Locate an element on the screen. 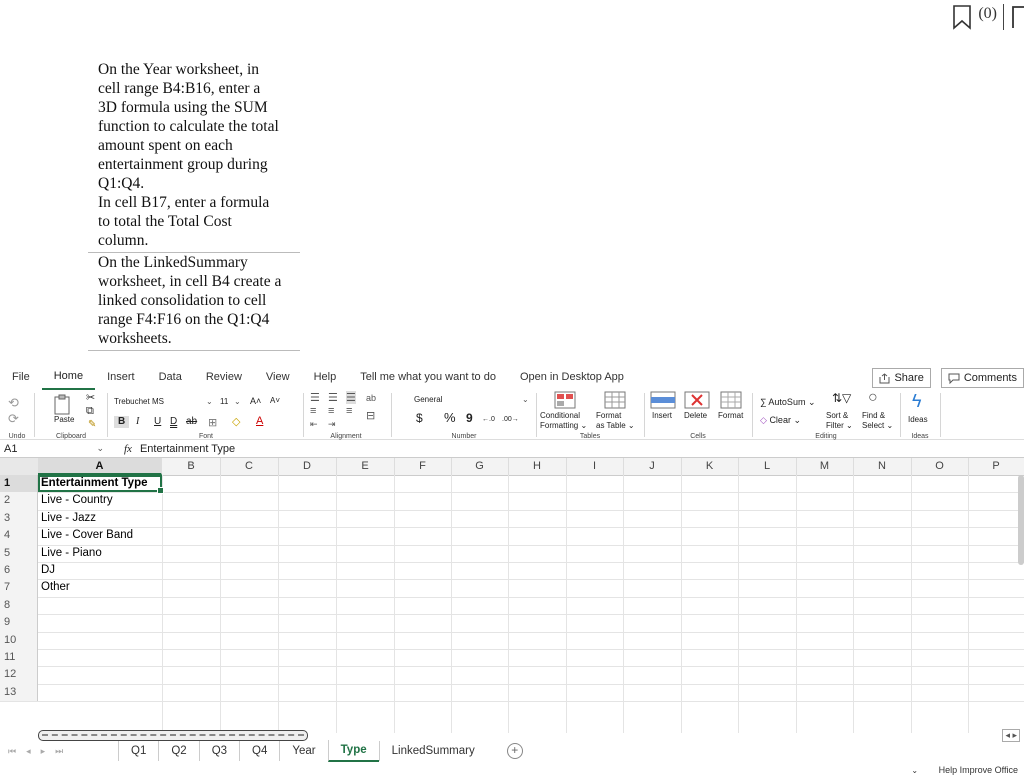 This screenshot has width=1024, height=776. formula-input: Entertainment Type is located at coordinates (187, 449).